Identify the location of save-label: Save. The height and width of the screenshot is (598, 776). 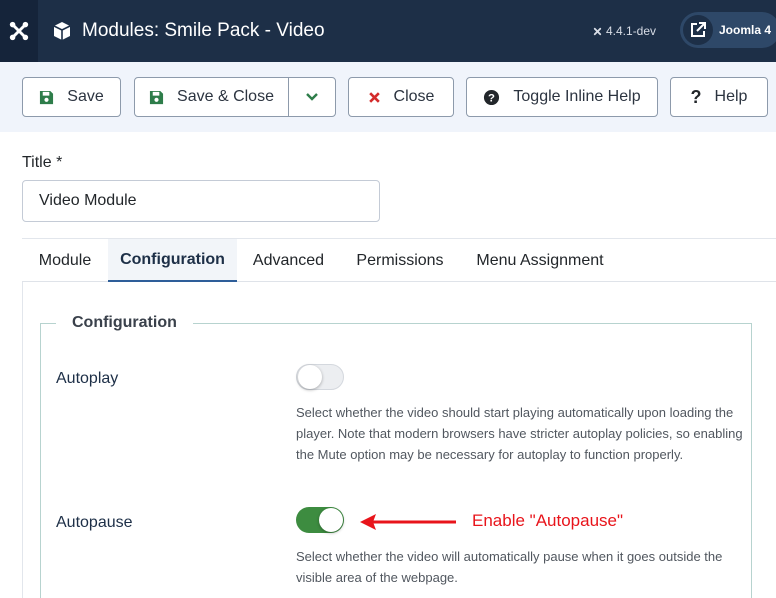
(85, 96).